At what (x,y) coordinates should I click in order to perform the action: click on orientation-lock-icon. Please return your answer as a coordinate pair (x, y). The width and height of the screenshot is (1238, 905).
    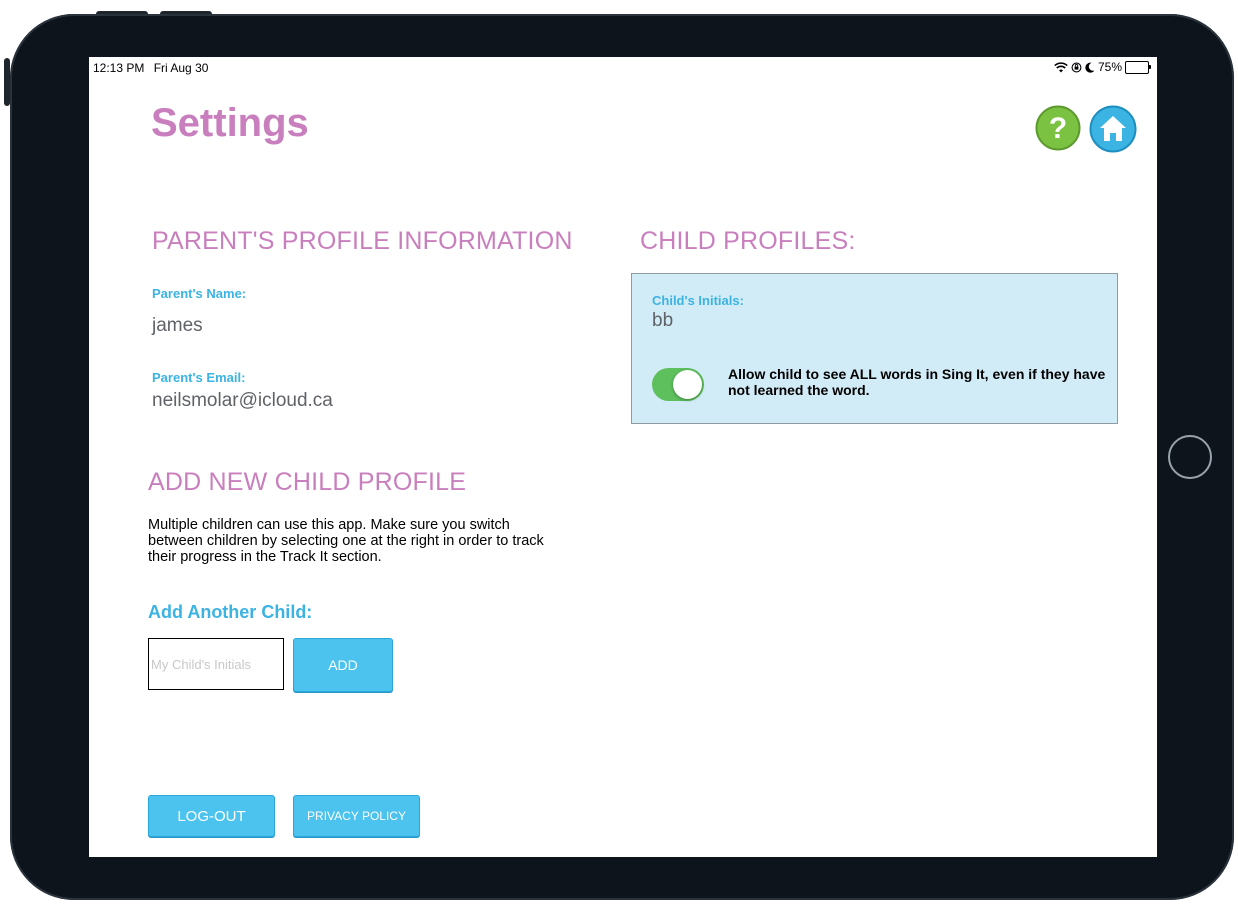
    Looking at the image, I should click on (1076, 67).